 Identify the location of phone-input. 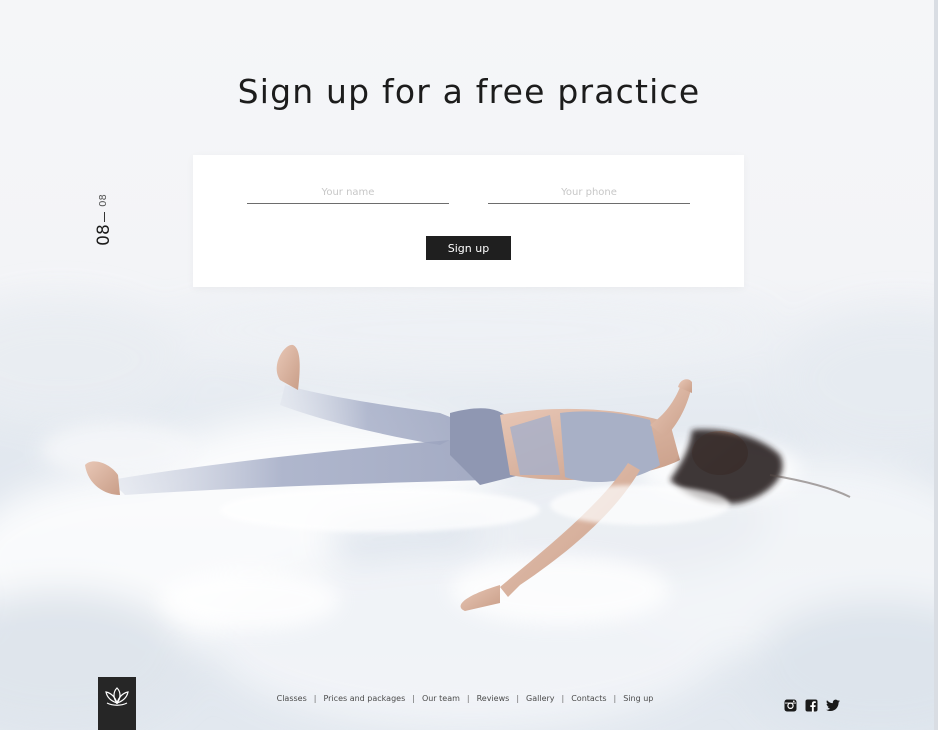
(589, 192).